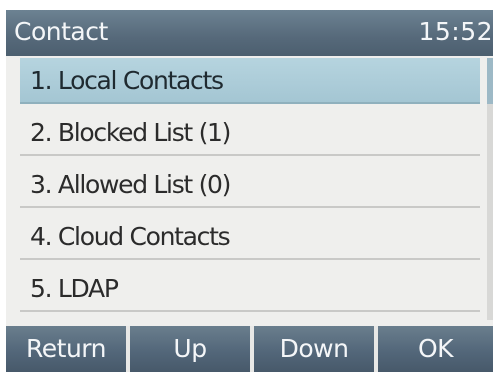  I want to click on menu-item-ldap: 5. LDAP, so click(250, 289).